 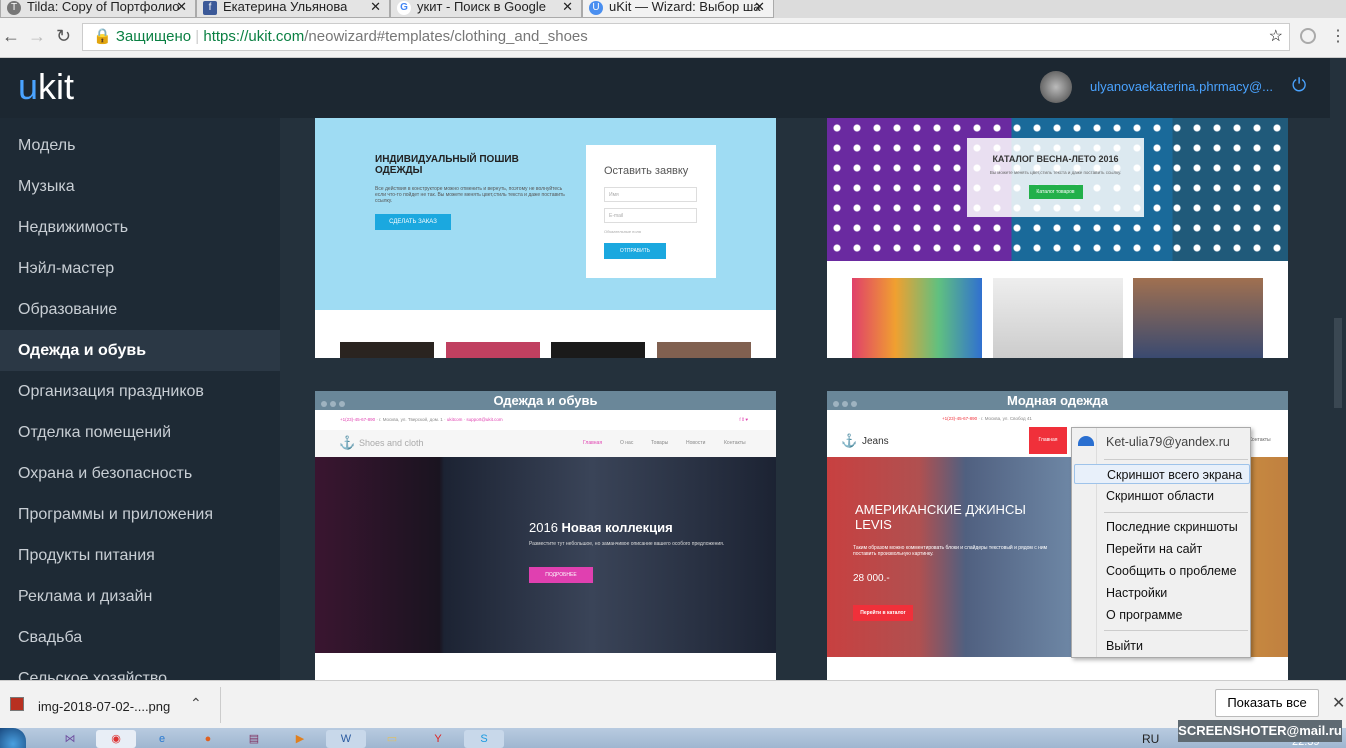 What do you see at coordinates (1144, 615) in the screenshot?
I see `menu-item-about: О программе` at bounding box center [1144, 615].